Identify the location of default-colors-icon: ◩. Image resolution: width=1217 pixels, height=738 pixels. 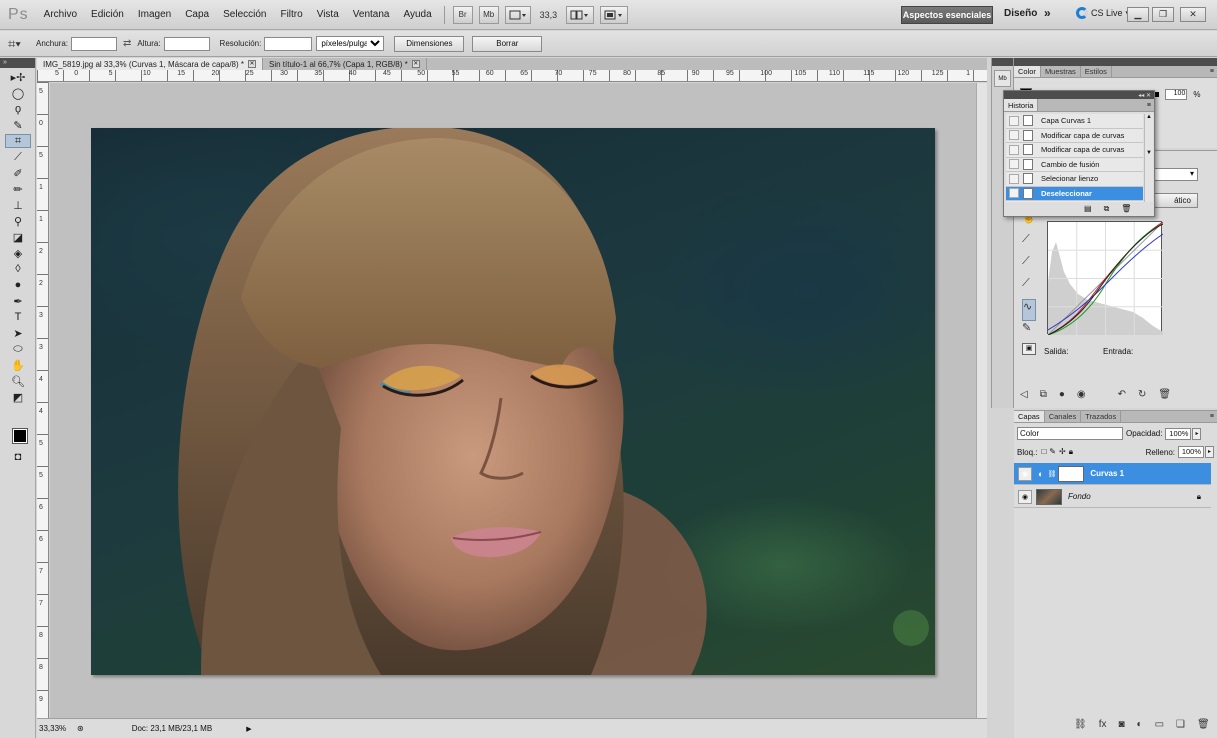
(18, 397).